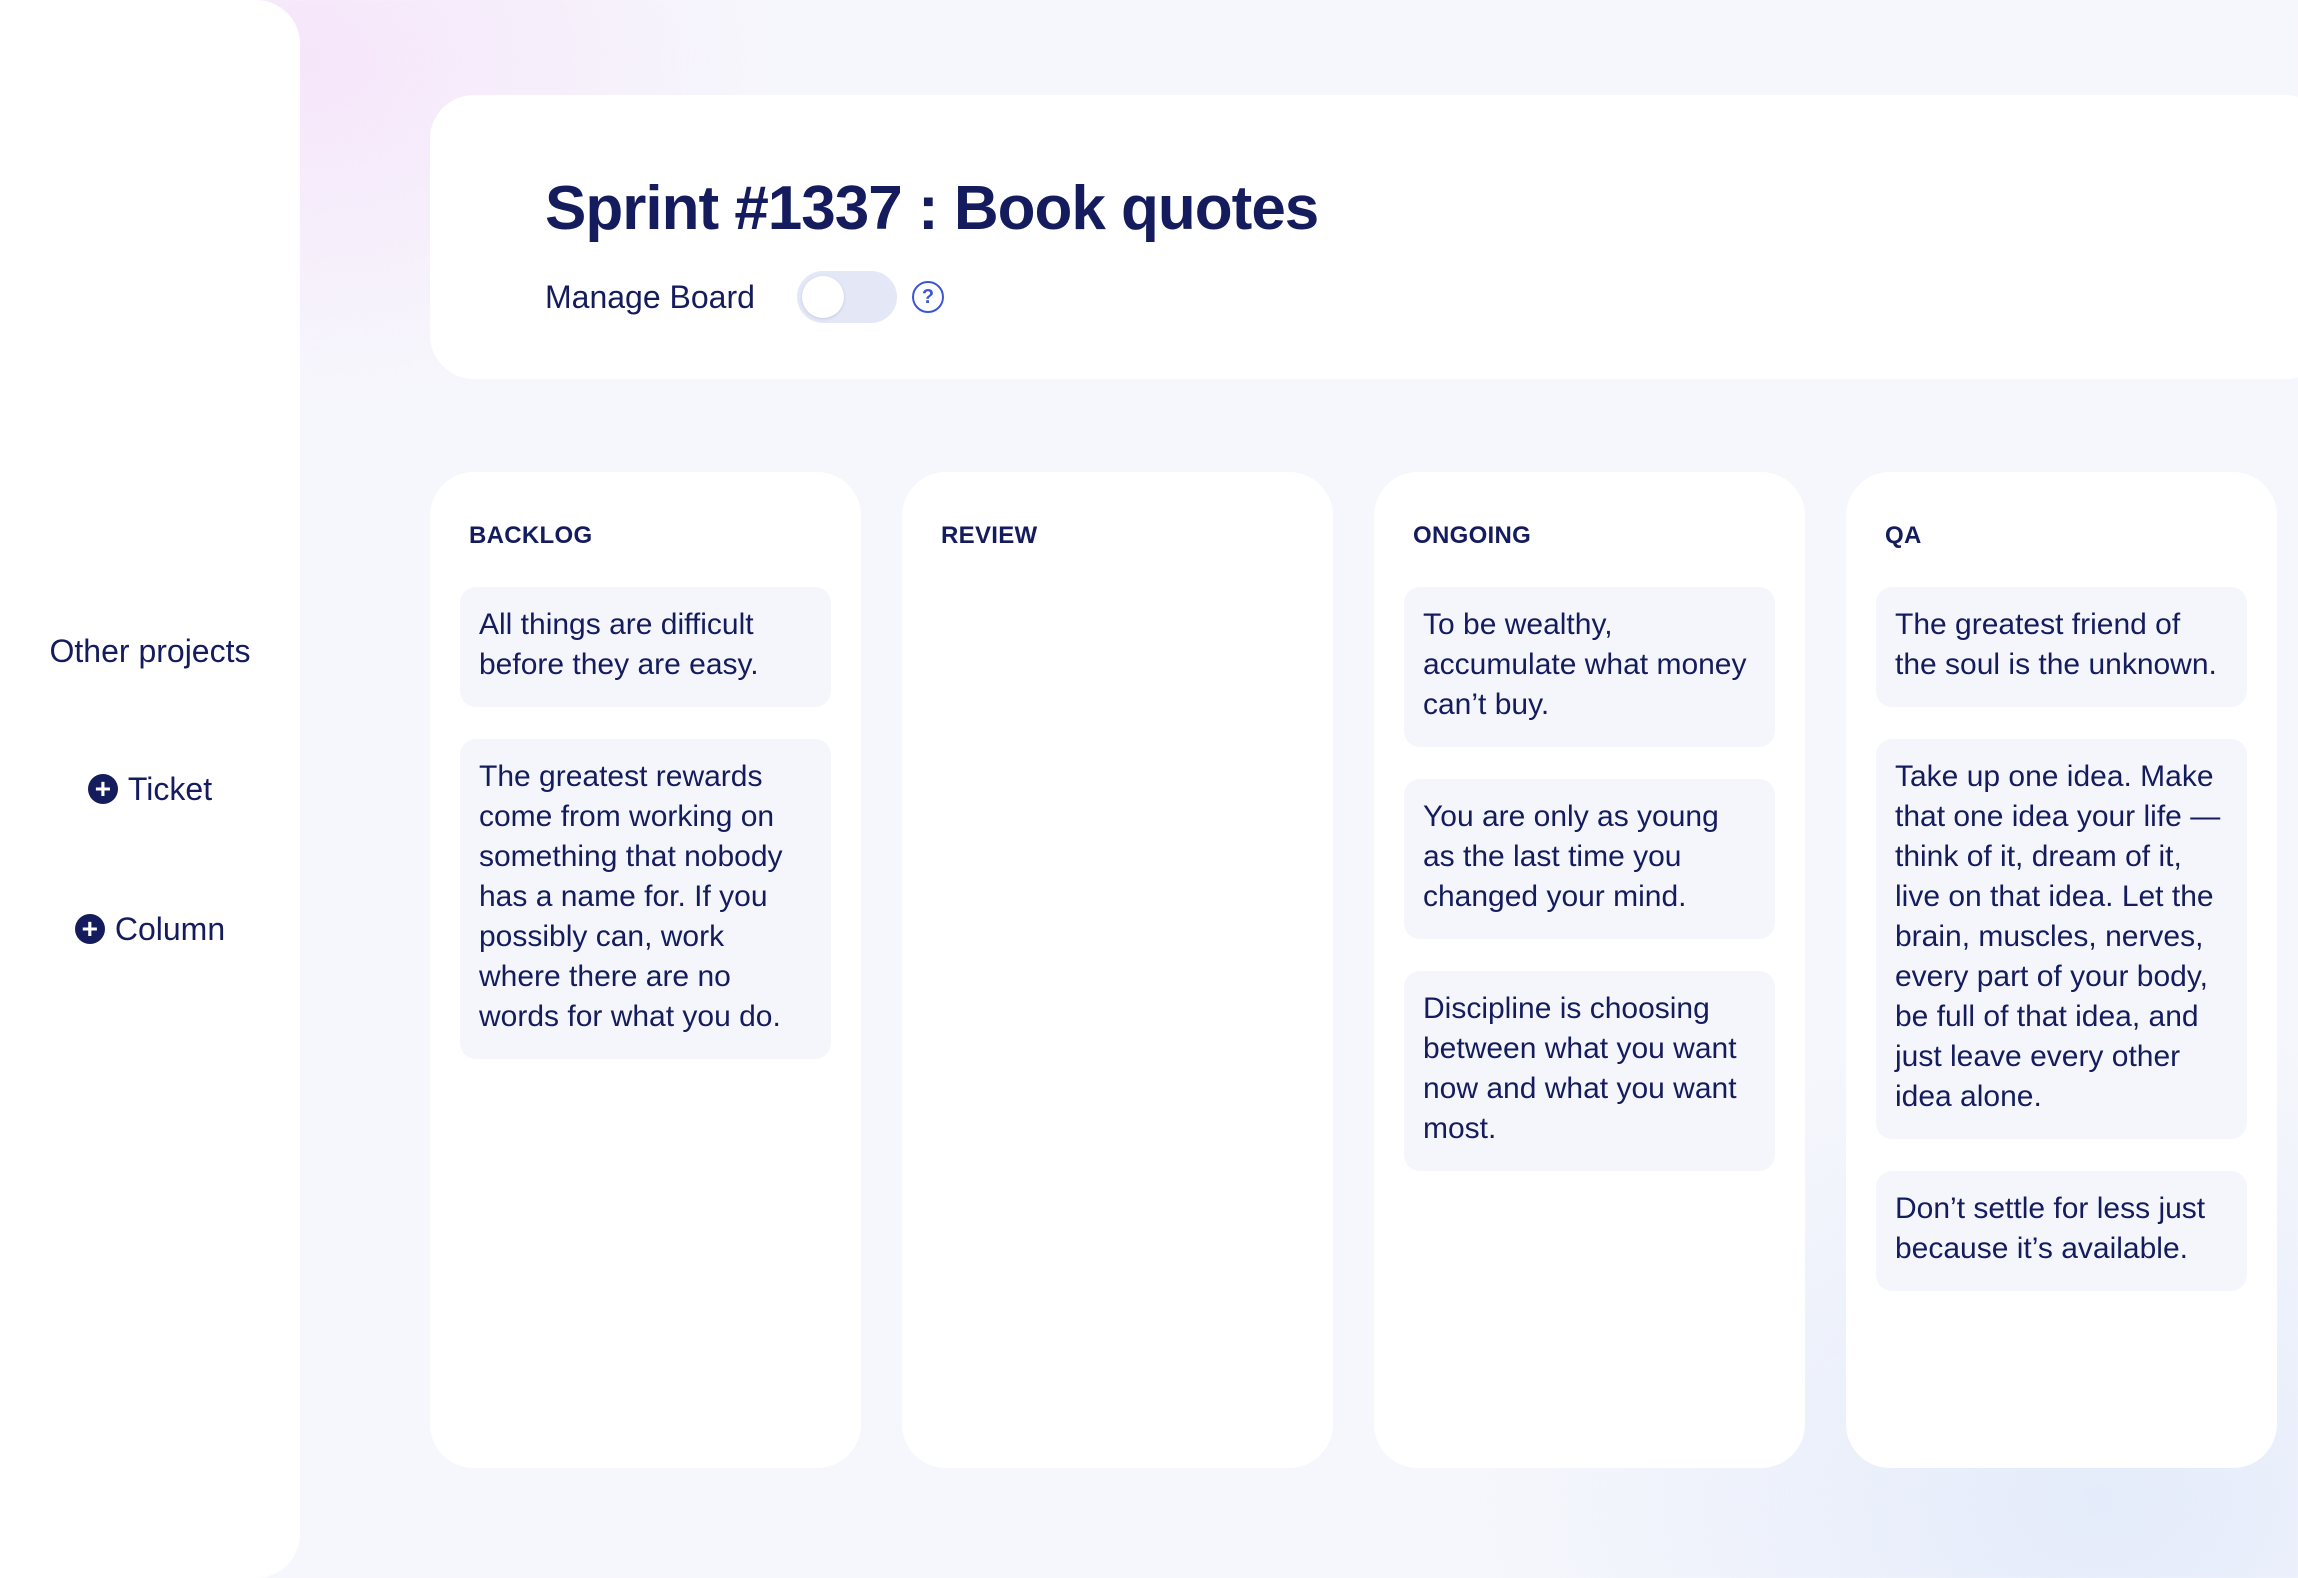 The image size is (2298, 1578). Describe the element at coordinates (822, 297) in the screenshot. I see `toggle-knob` at that location.